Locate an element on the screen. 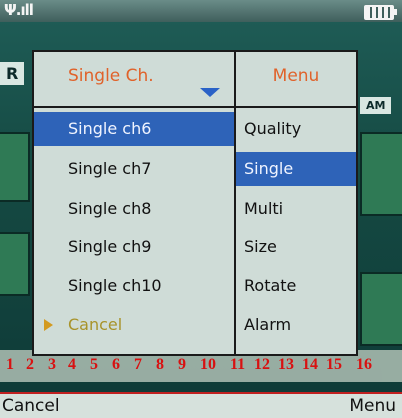 The image size is (402, 418). channel-dropdown-label: Single Ch. is located at coordinates (111, 76).